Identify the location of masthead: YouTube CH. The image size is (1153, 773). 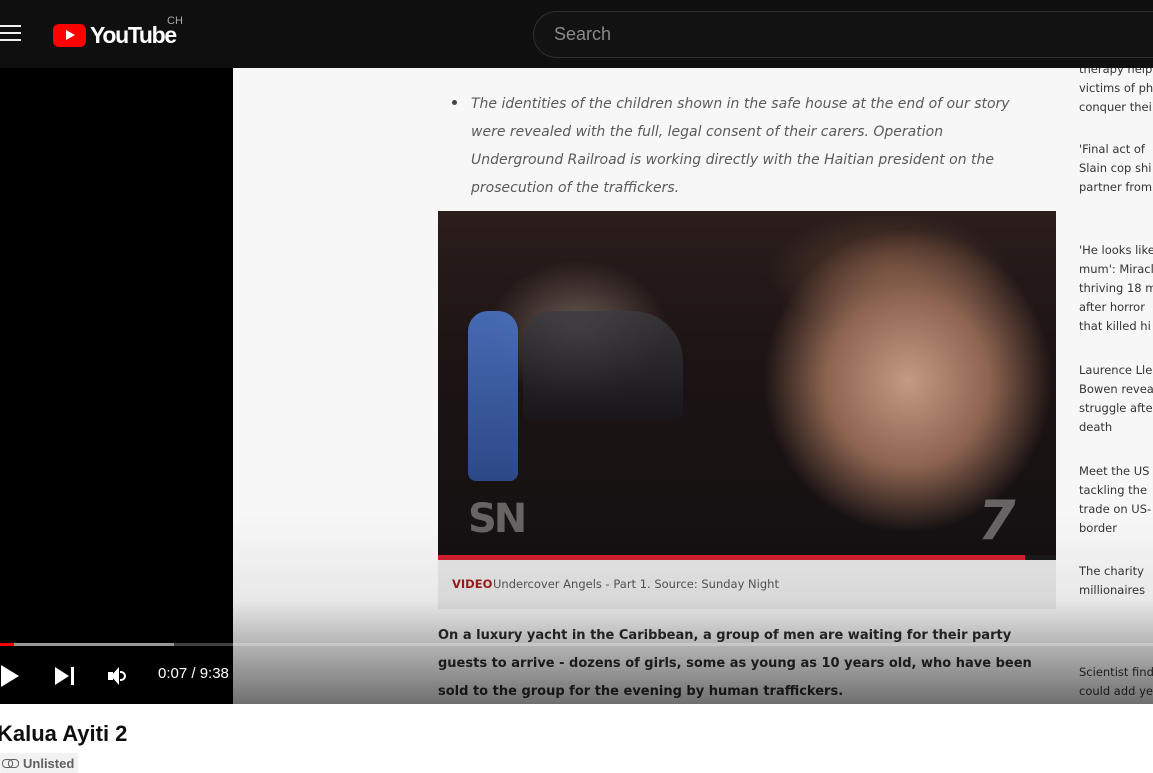
(576, 34).